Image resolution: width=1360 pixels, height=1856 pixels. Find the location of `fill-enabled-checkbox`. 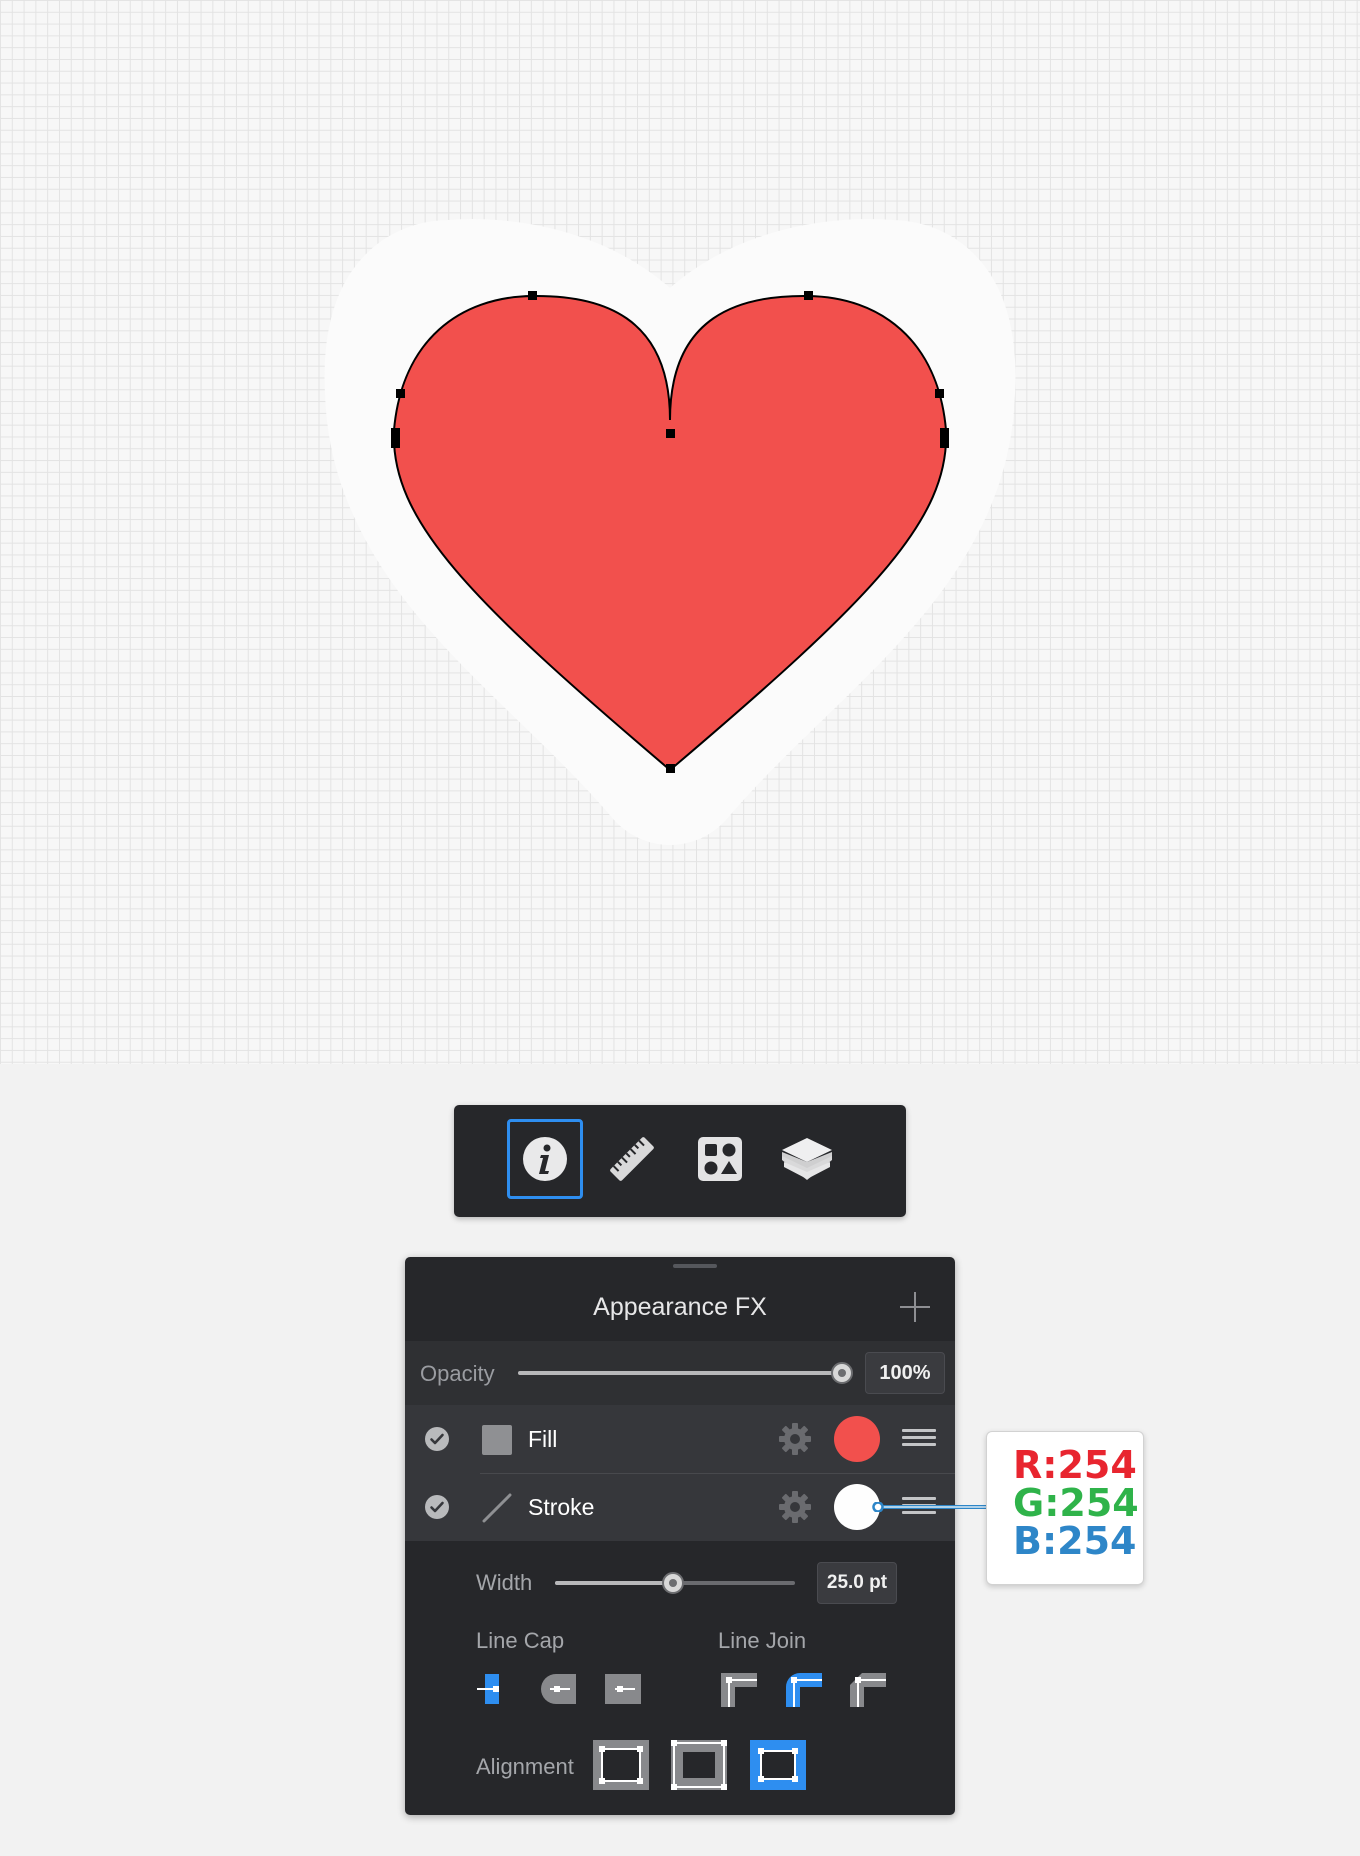

fill-enabled-checkbox is located at coordinates (437, 1439).